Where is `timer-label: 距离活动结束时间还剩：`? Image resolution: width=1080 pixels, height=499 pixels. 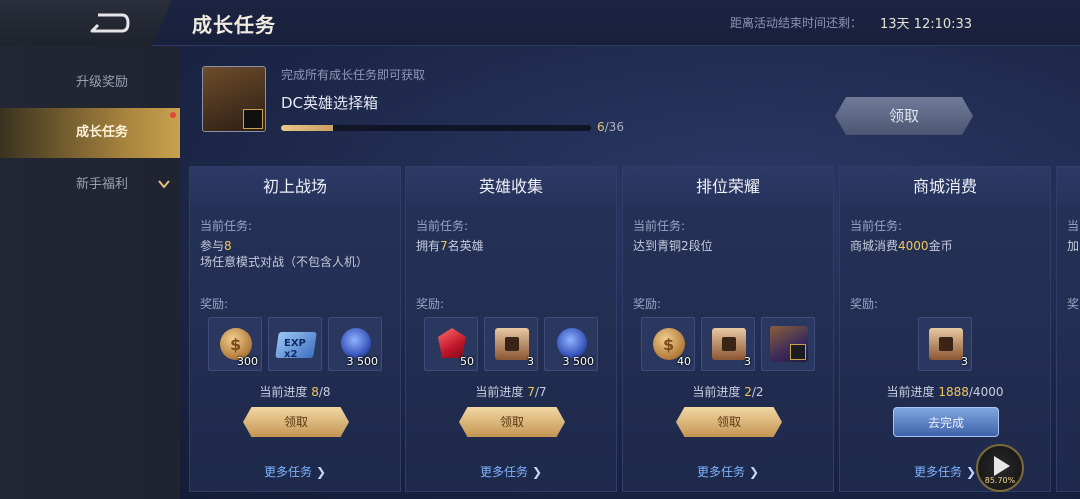
timer-label: 距离活动结束时间还剩： is located at coordinates (796, 23).